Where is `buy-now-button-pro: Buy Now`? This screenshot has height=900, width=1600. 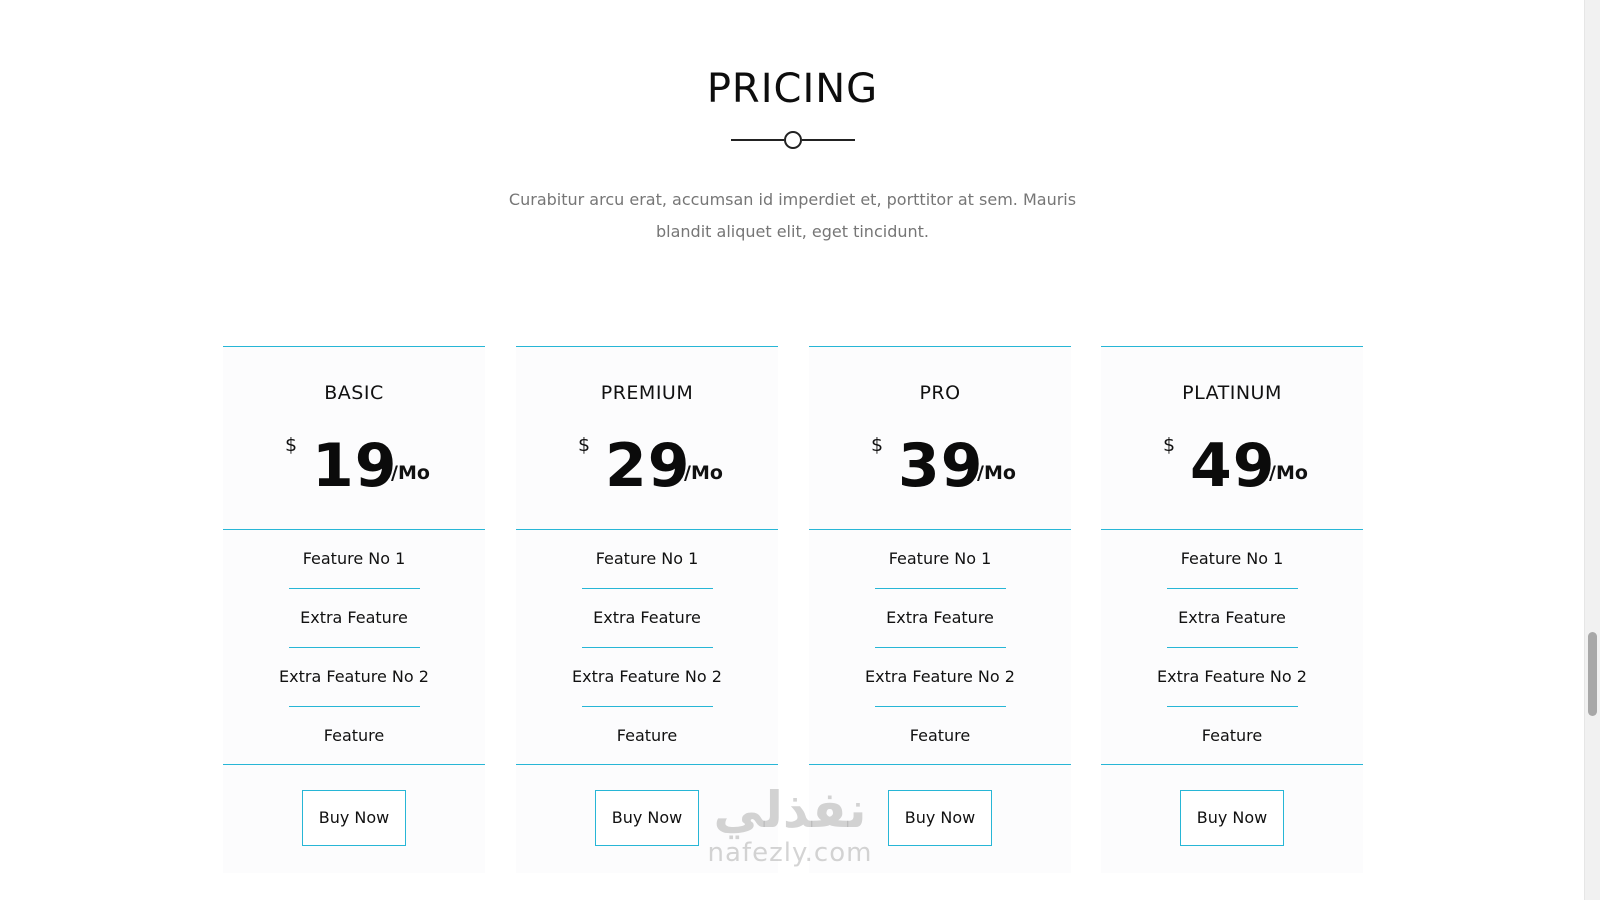 buy-now-button-pro: Buy Now is located at coordinates (940, 818).